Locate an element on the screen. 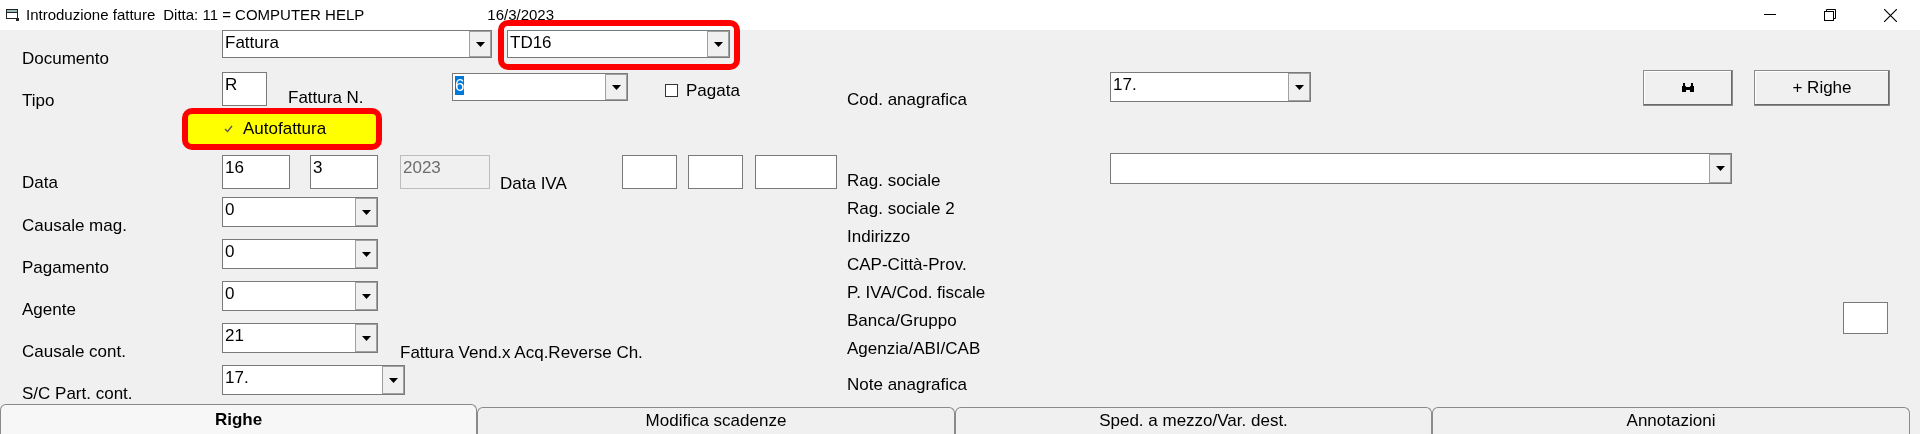 The height and width of the screenshot is (434, 1920). field-label: Rag. sociale is located at coordinates (894, 181).